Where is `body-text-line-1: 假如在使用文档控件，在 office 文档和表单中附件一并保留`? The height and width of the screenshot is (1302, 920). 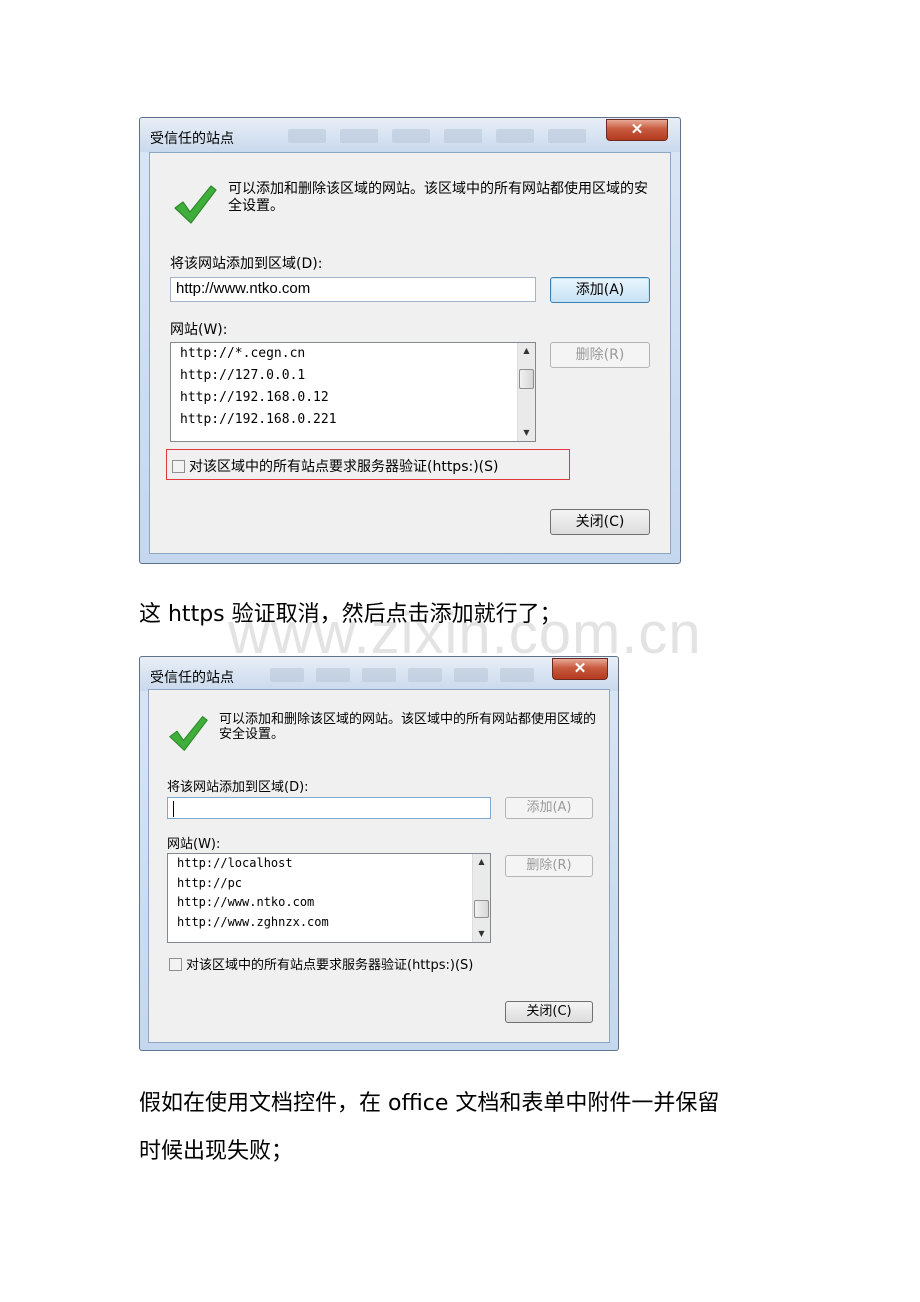
body-text-line-1: 假如在使用文档控件，在 office 文档和表单中附件一并保留 is located at coordinates (429, 1103).